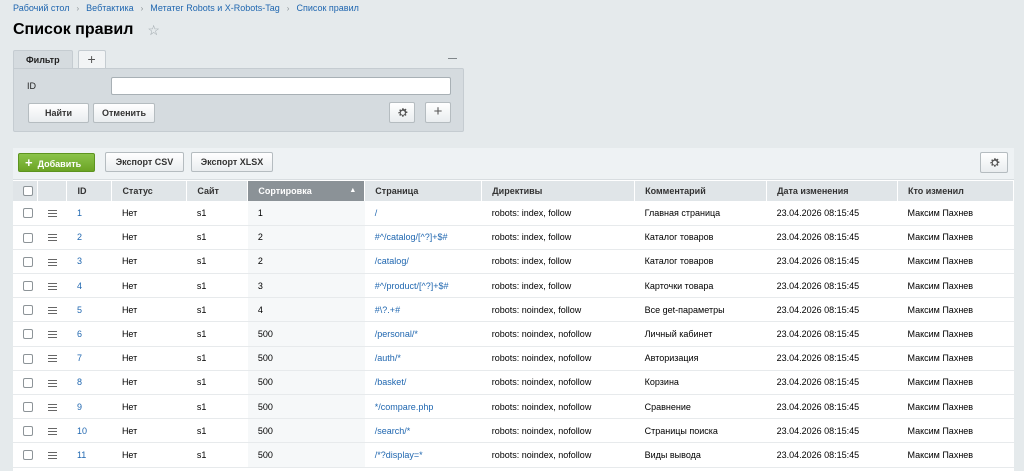  What do you see at coordinates (994, 162) in the screenshot?
I see `grid-settings-button` at bounding box center [994, 162].